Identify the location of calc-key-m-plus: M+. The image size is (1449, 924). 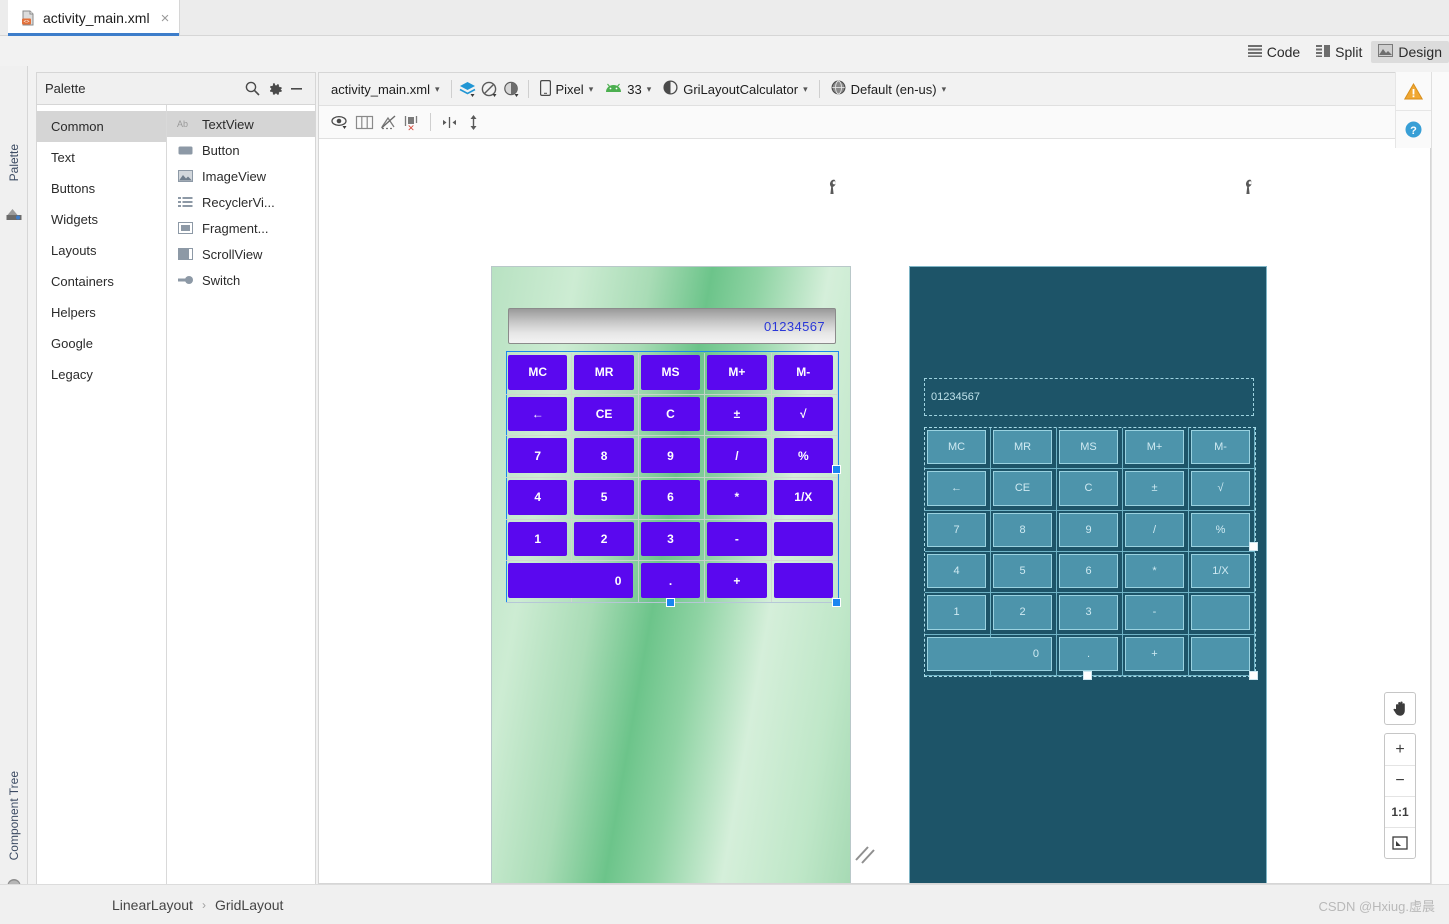
(1154, 447).